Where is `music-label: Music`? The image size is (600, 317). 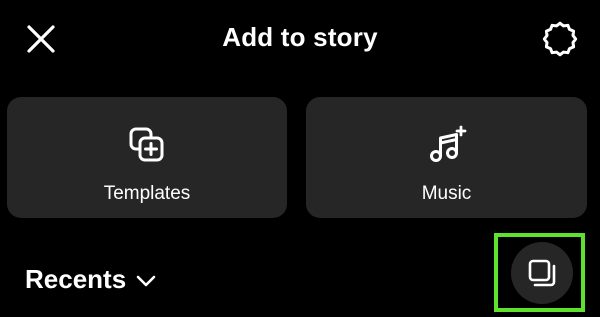 music-label: Music is located at coordinates (446, 193).